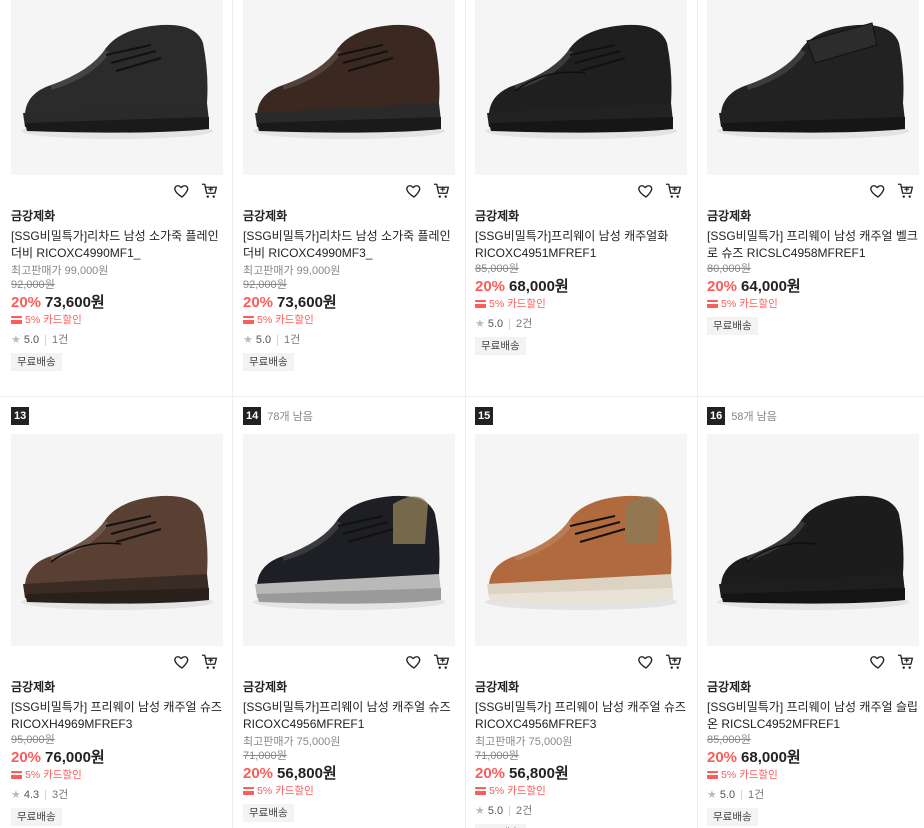  I want to click on sale-price: 73,600원, so click(307, 302).